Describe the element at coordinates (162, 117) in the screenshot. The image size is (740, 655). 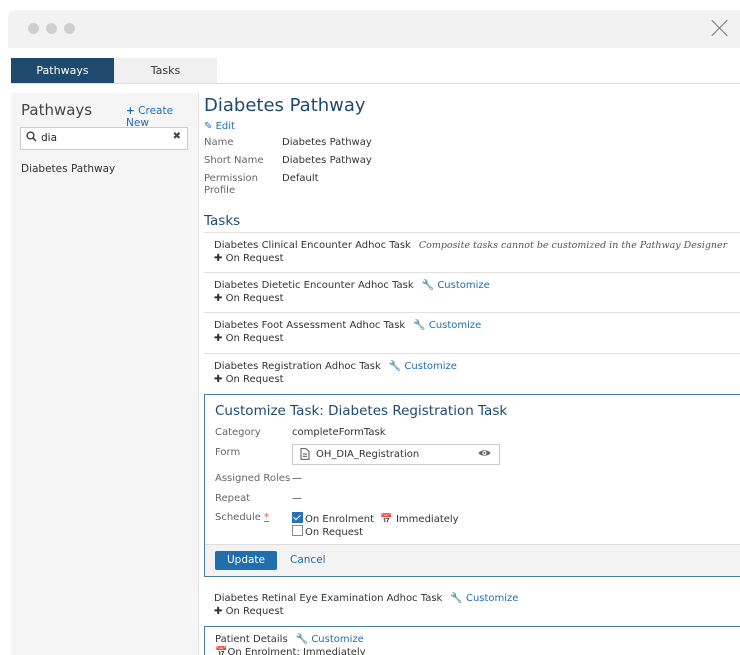
I see `create-new-link: + Create New` at that location.